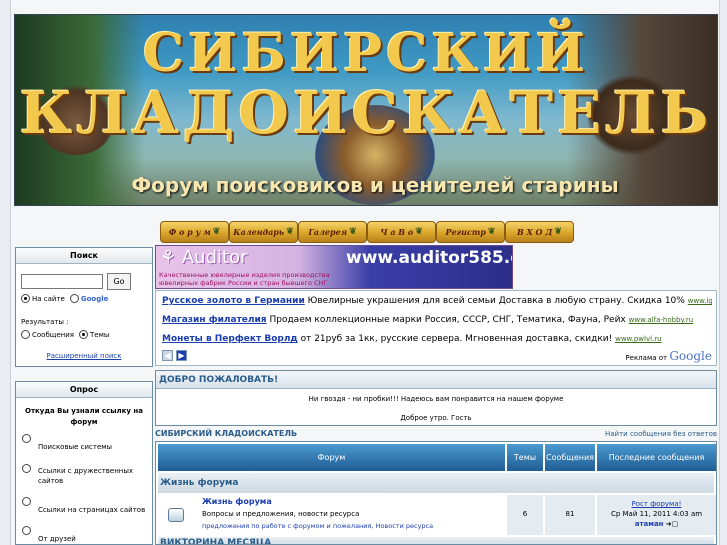  What do you see at coordinates (525, 457) in the screenshot?
I see `col-header-topics: Темы` at bounding box center [525, 457].